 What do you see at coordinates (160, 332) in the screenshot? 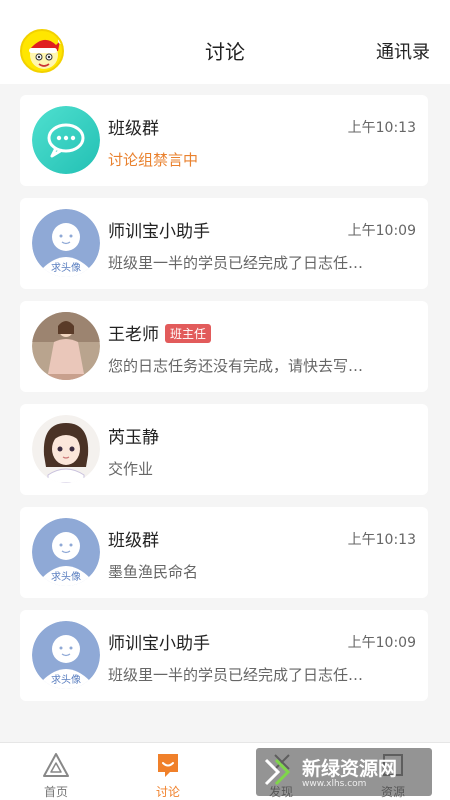
I see `conversation-name: 王老师 班主任` at bounding box center [160, 332].